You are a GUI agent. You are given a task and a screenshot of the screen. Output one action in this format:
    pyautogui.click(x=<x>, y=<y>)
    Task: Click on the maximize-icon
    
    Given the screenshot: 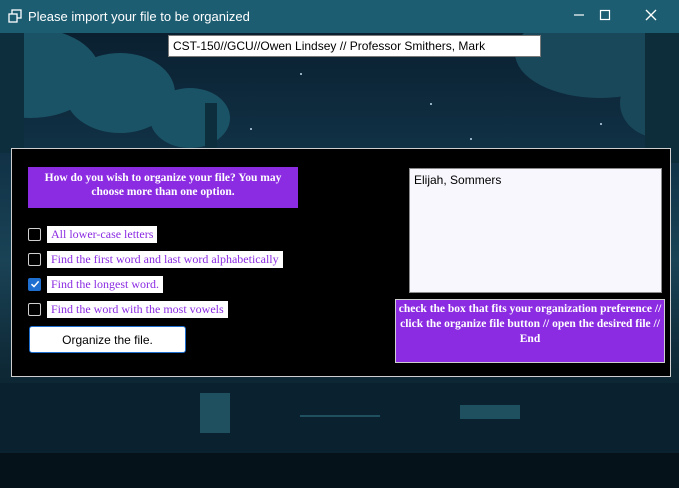 What is the action you would take?
    pyautogui.click(x=605, y=17)
    